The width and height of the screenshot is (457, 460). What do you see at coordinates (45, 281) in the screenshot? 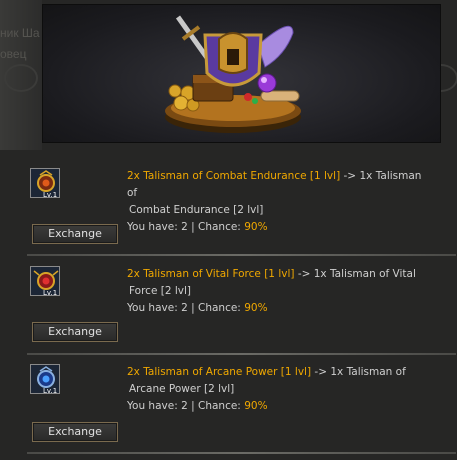
I see `talisman-vital-force-icon: Lv.1` at bounding box center [45, 281].